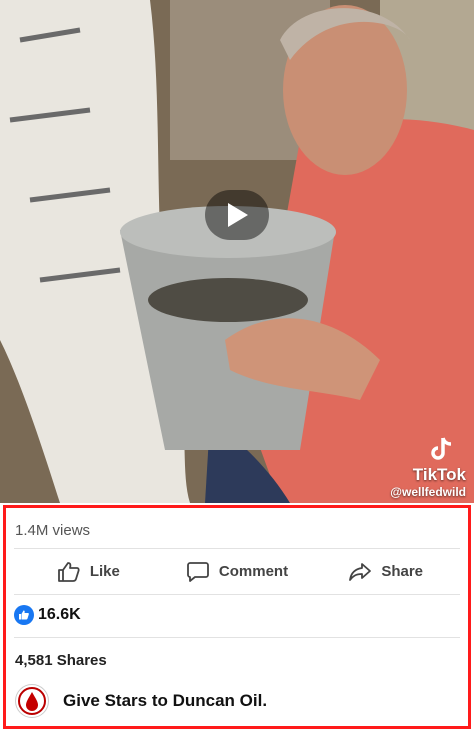 The width and height of the screenshot is (474, 729). I want to click on page-promo: Give Stars to Duncan Oil., so click(141, 701).